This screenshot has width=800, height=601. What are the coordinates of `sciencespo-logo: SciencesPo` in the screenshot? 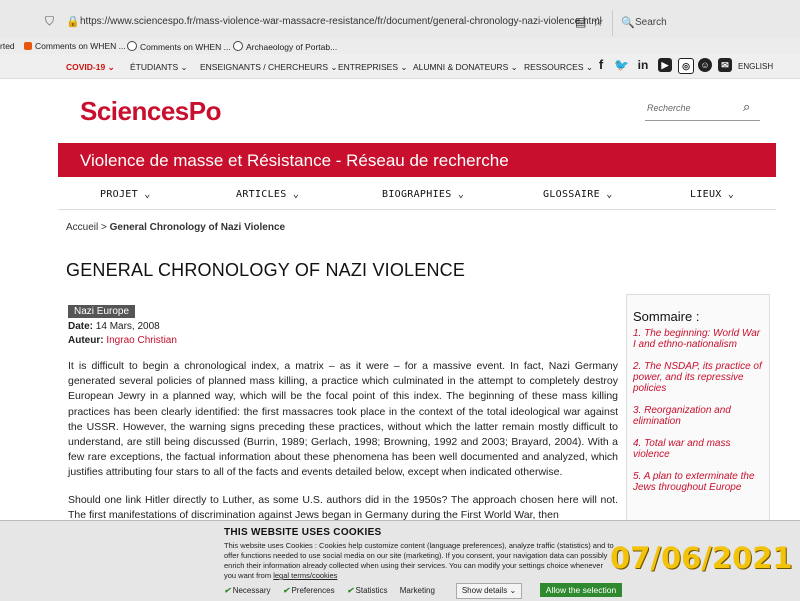 It's located at (150, 111).